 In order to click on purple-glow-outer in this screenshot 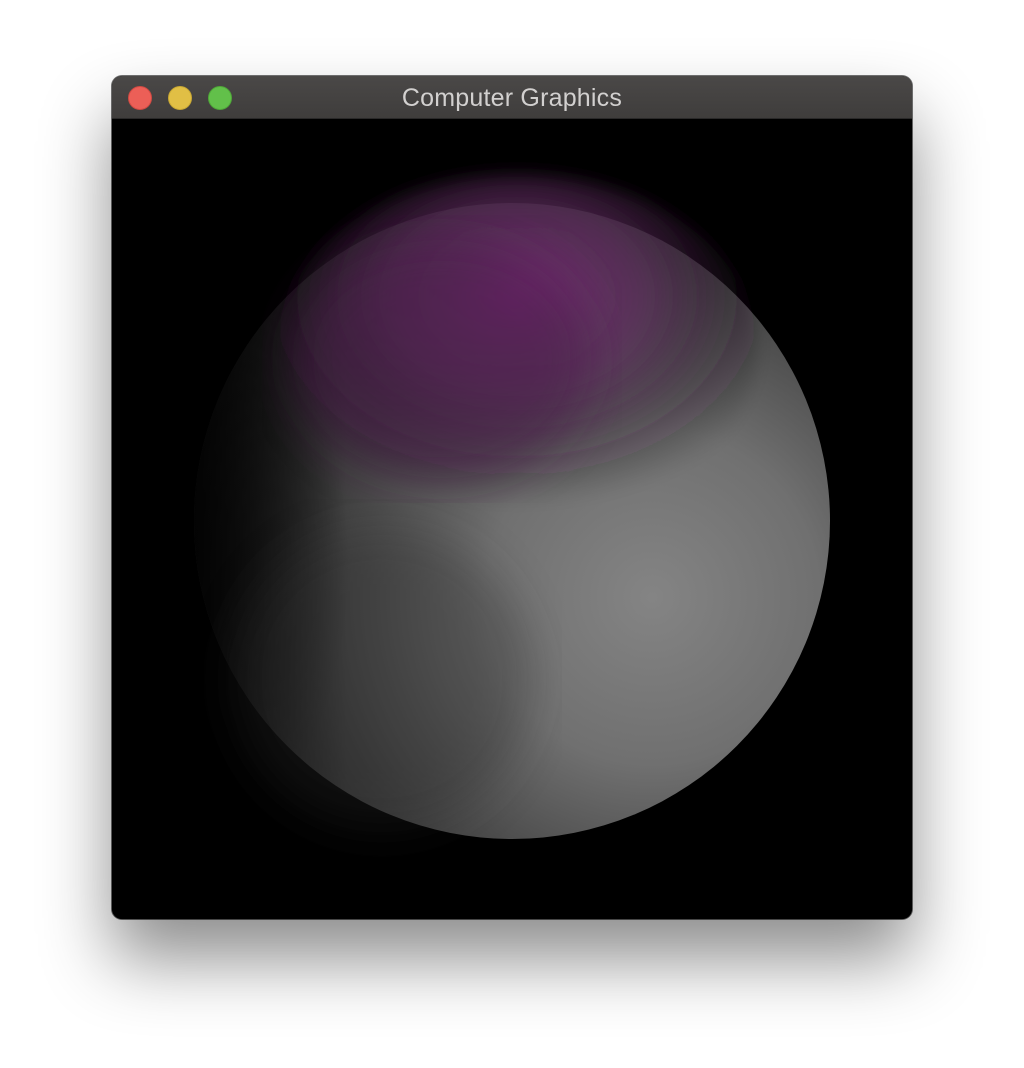, I will do `click(442, 359)`.